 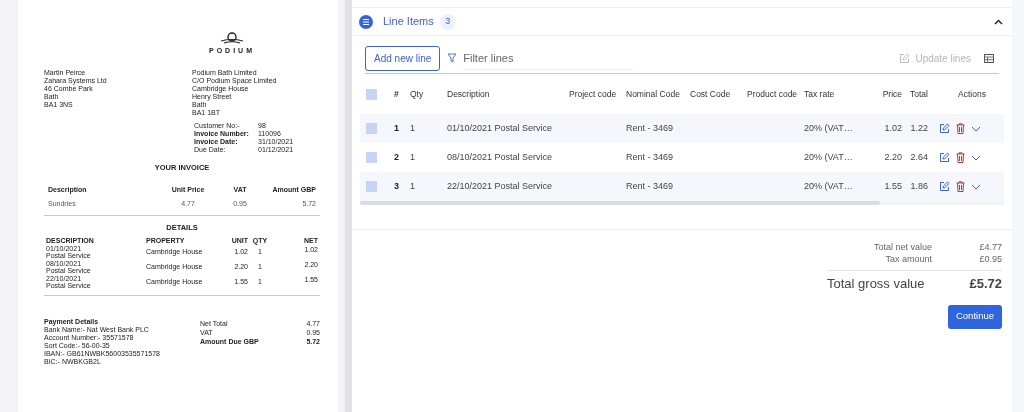 I want to click on table-icon, so click(x=989, y=58).